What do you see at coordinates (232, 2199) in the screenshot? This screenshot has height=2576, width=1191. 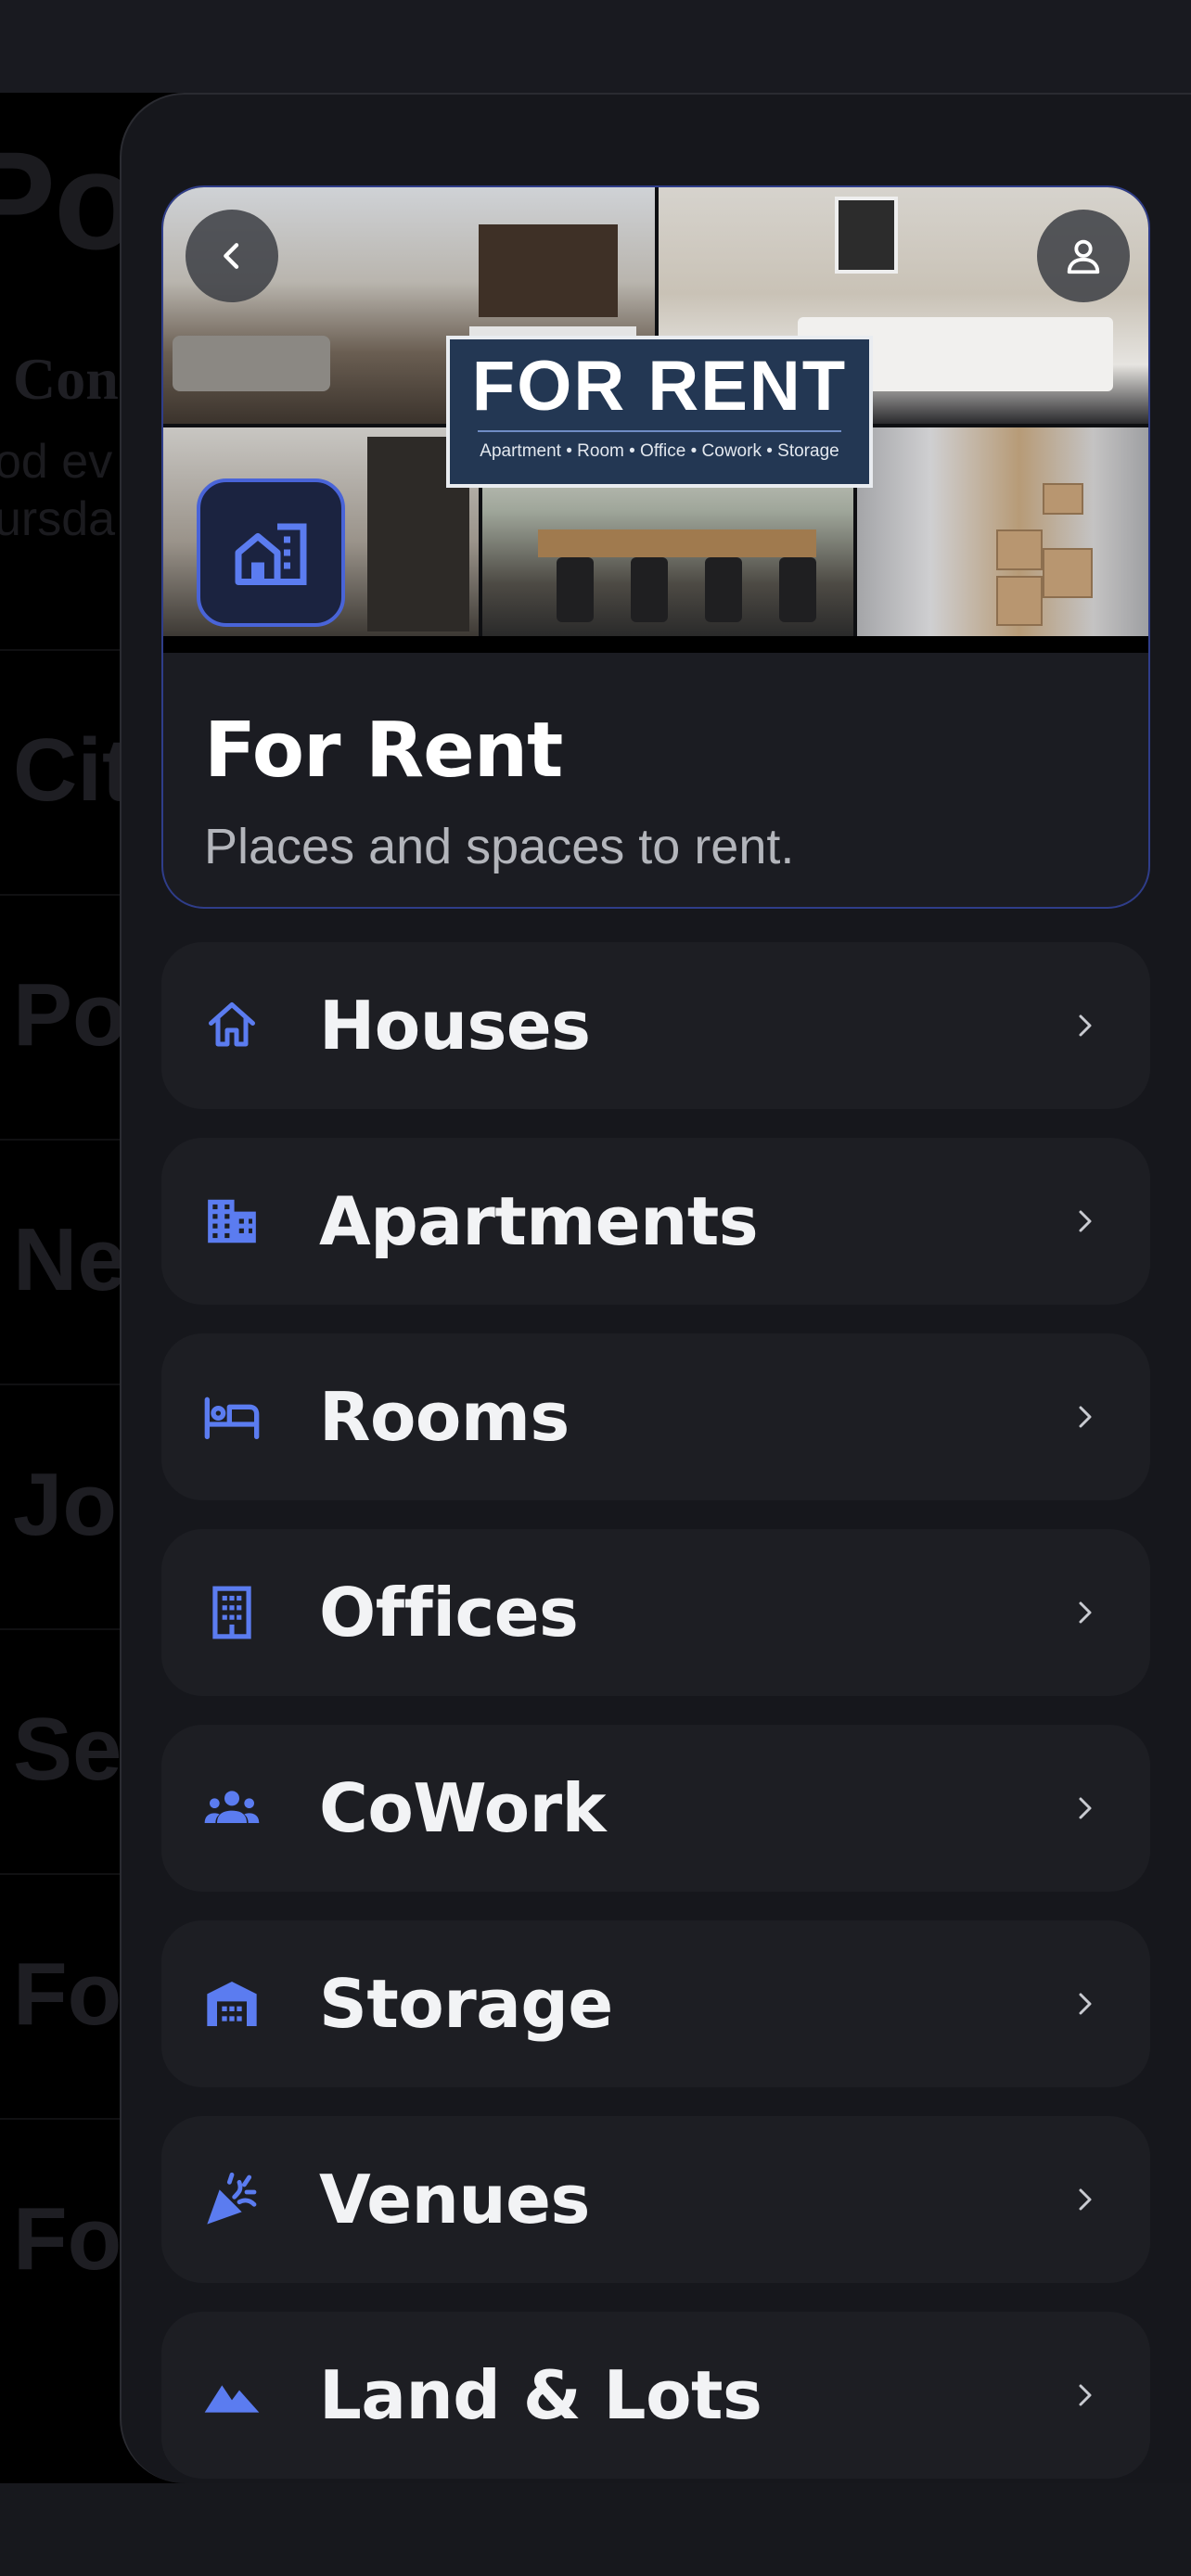 I see `party-popper-icon` at bounding box center [232, 2199].